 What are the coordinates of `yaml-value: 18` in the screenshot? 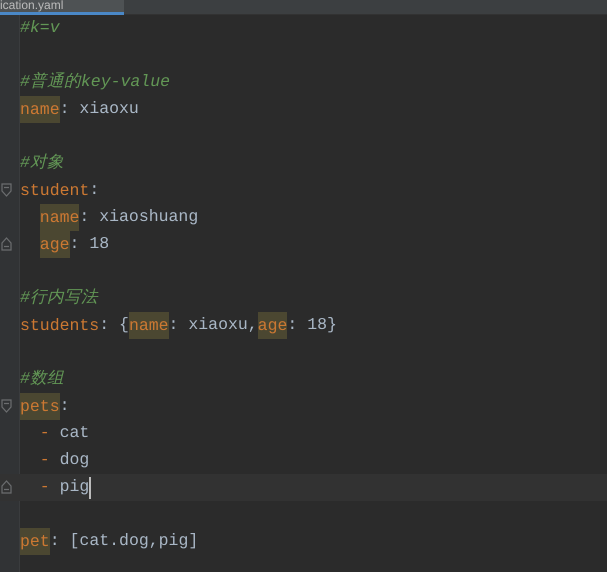 It's located at (99, 244).